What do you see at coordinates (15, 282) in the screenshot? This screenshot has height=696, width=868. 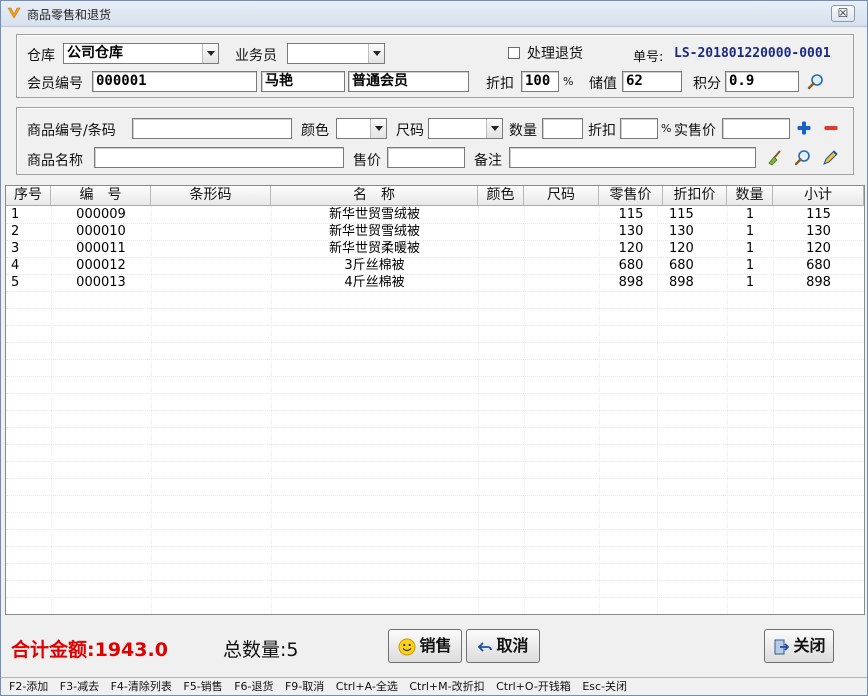 I see `table-cell: 5` at bounding box center [15, 282].